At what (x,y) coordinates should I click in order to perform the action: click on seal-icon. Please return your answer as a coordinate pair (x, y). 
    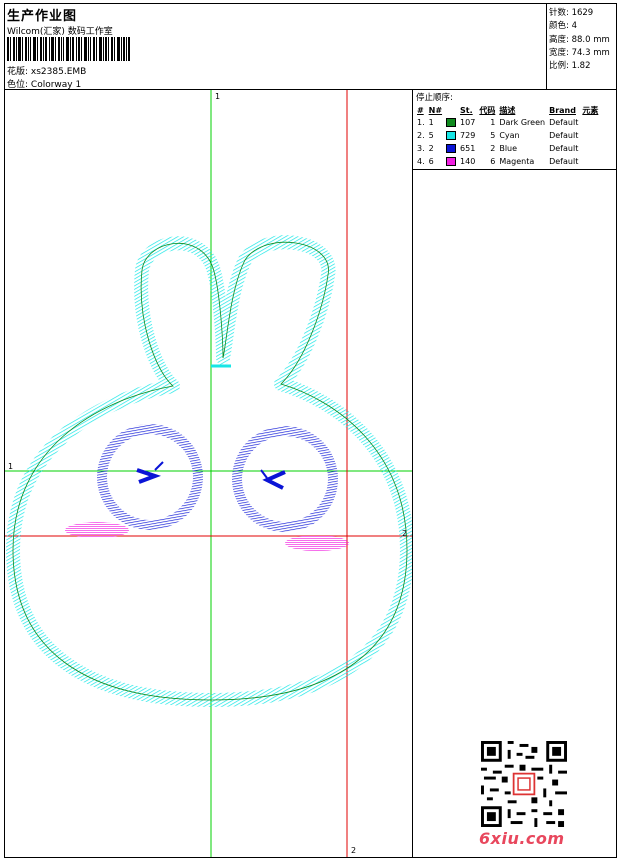
    Looking at the image, I should click on (524, 784).